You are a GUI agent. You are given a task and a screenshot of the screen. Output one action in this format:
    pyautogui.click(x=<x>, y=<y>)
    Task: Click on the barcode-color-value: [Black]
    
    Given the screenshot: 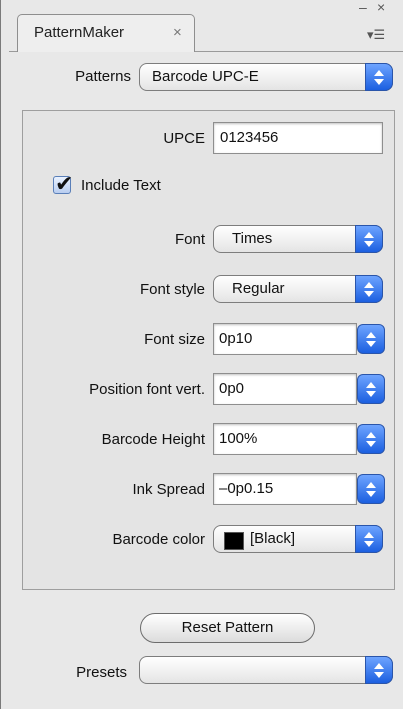 What is the action you would take?
    pyautogui.click(x=273, y=538)
    